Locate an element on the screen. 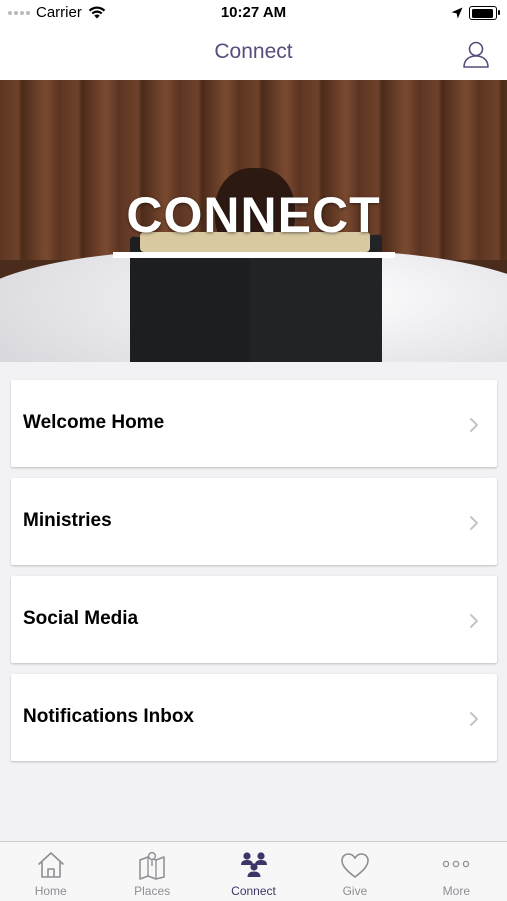 The image size is (507, 901). status-right is located at coordinates (475, 13).